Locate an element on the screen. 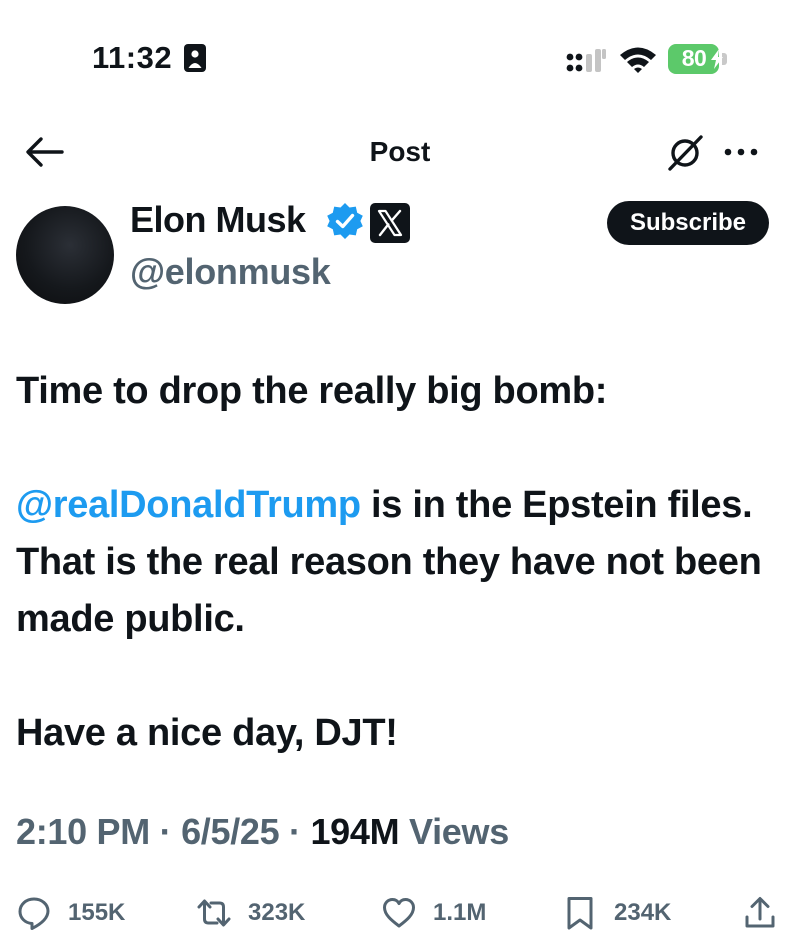  like-count: 1.1M is located at coordinates (460, 912).